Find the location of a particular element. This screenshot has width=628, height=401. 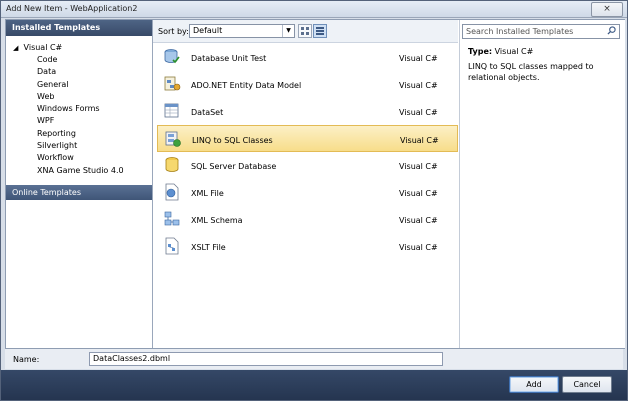

small-icons-view-icon is located at coordinates (305, 31).